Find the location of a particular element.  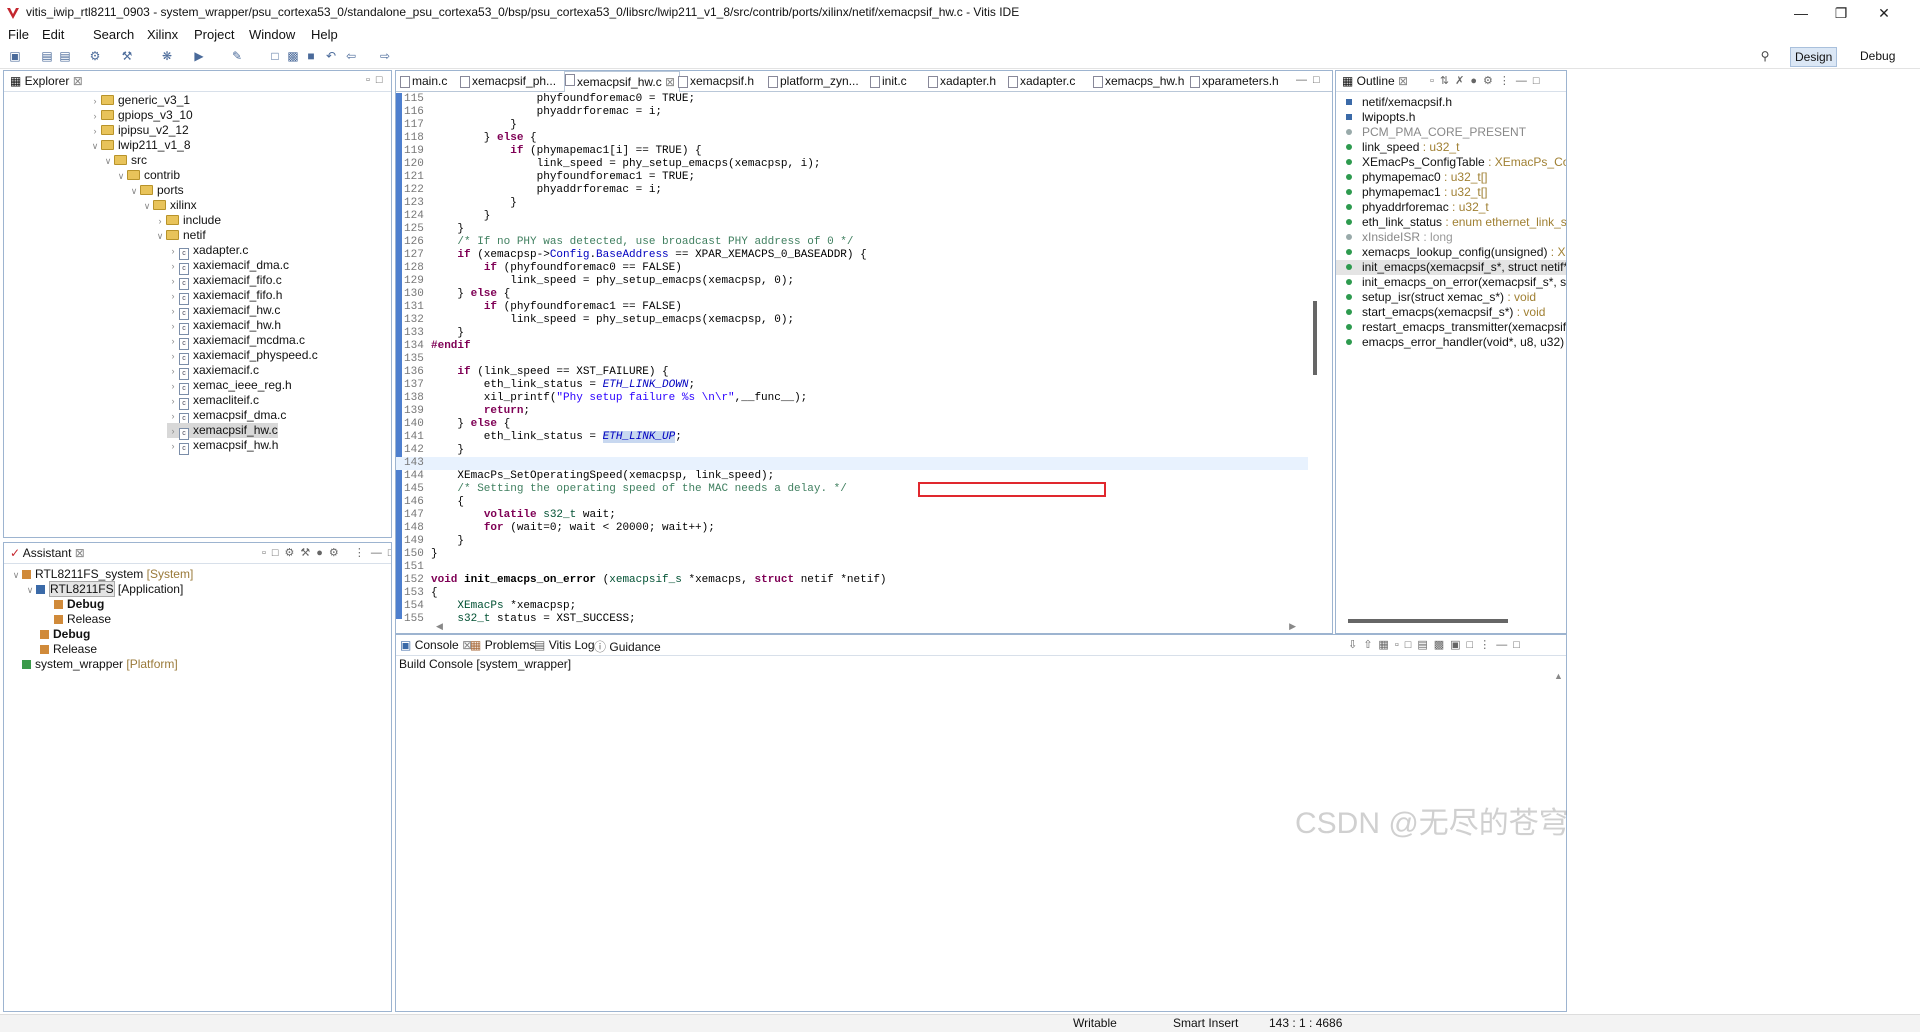

explorer-item: › c xaxiemacif_hw.h is located at coordinates (224, 326).